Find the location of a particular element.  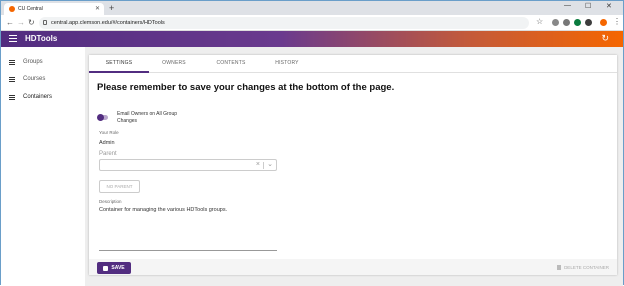

no-parent-button: NO PARENT is located at coordinates (119, 186).